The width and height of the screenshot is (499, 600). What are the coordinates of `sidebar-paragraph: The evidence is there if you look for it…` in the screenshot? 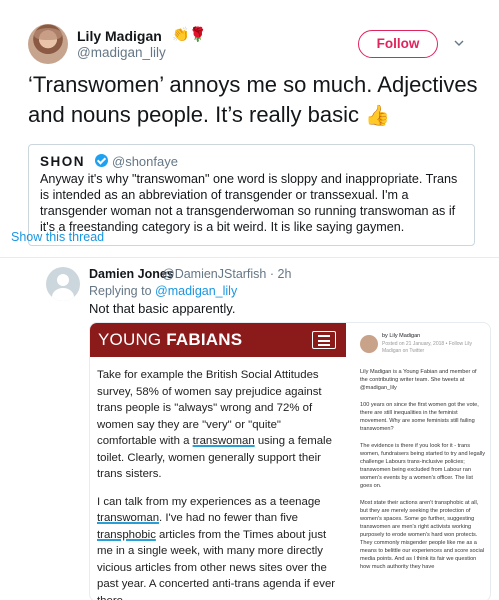 It's located at (422, 466).